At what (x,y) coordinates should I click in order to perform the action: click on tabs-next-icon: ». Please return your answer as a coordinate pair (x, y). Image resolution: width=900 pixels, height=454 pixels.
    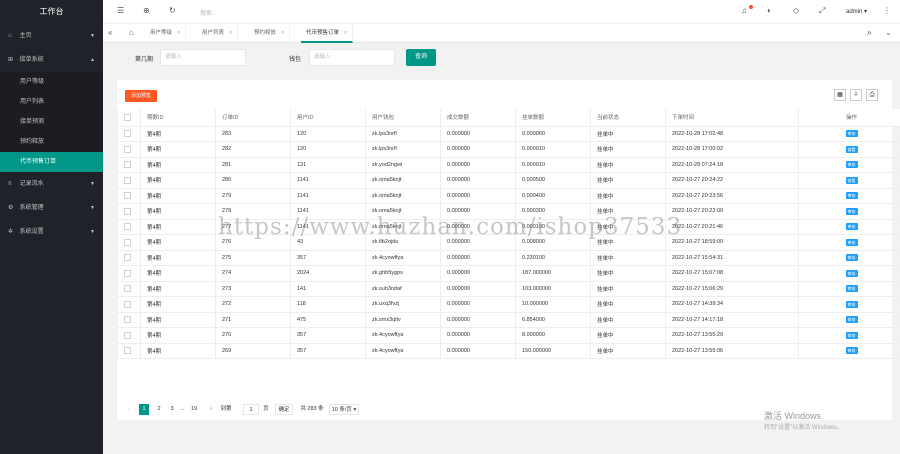
    Looking at the image, I should click on (869, 32).